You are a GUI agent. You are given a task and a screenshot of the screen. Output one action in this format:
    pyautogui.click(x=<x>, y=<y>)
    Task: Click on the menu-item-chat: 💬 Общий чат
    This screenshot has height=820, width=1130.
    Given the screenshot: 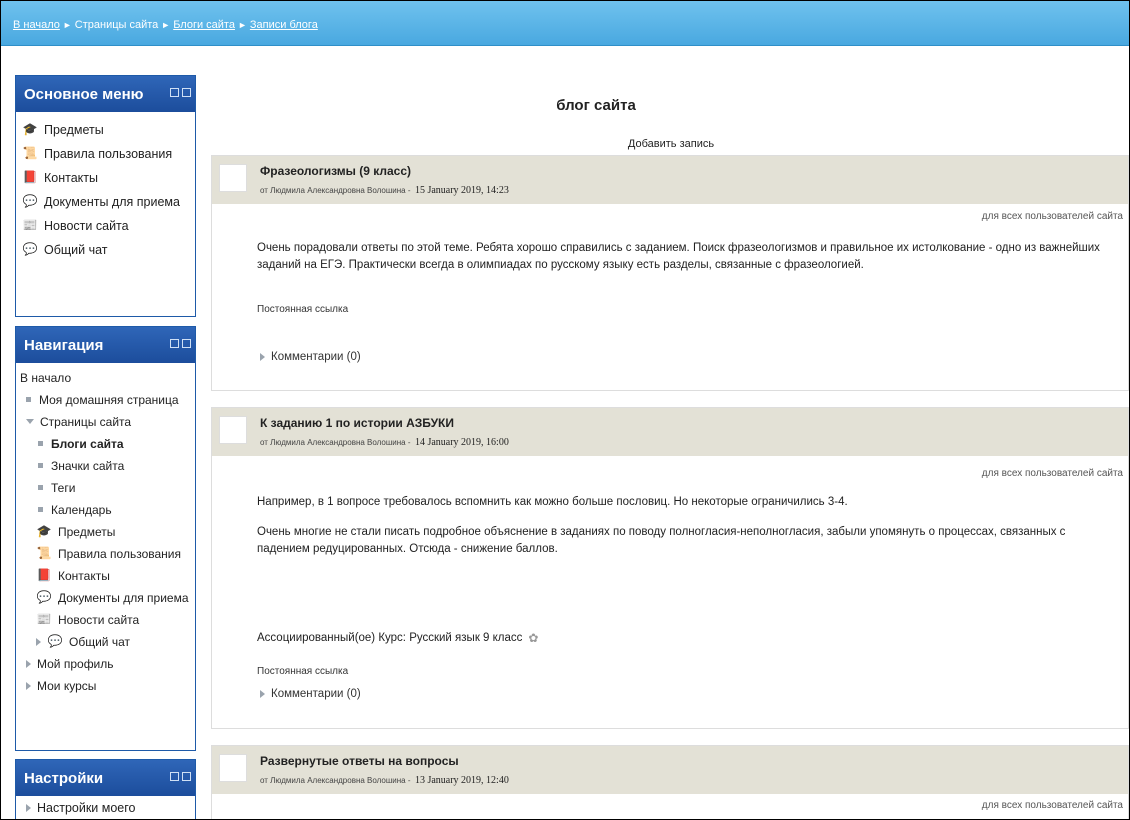 What is the action you would take?
    pyautogui.click(x=105, y=250)
    